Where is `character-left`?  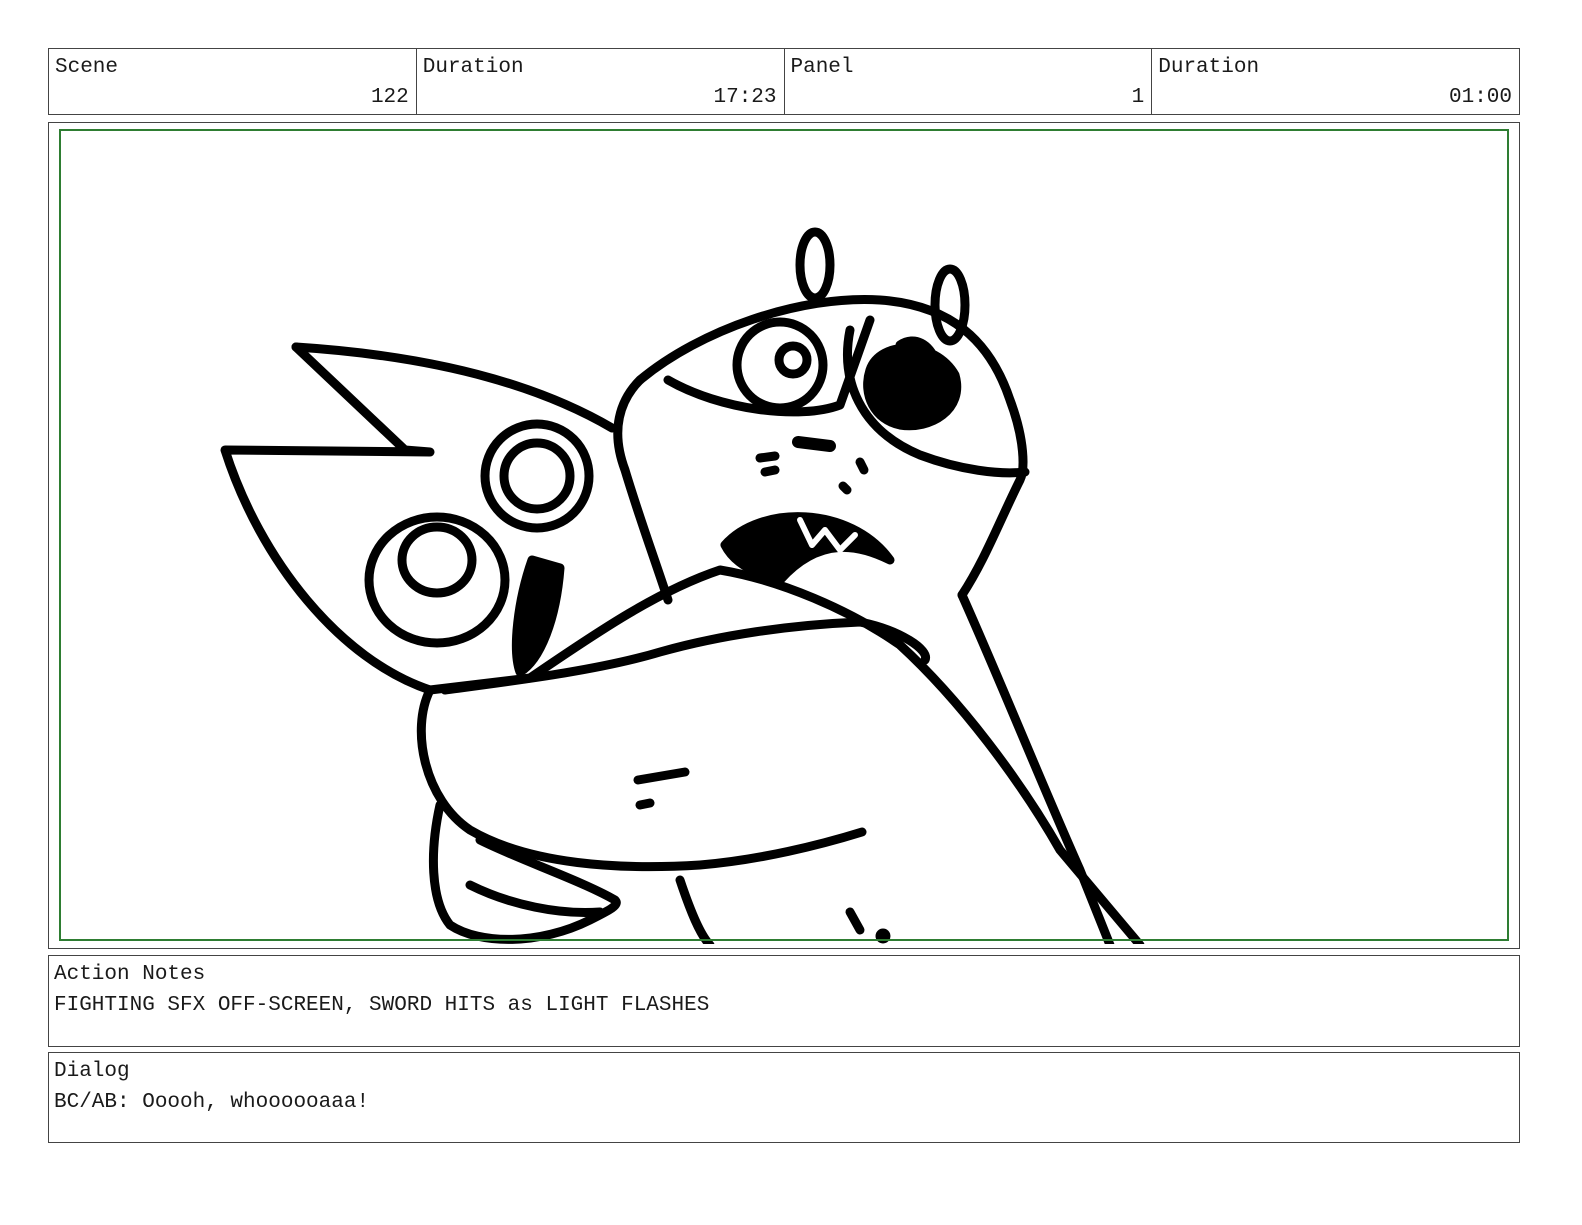
character-left is located at coordinates (418, 518).